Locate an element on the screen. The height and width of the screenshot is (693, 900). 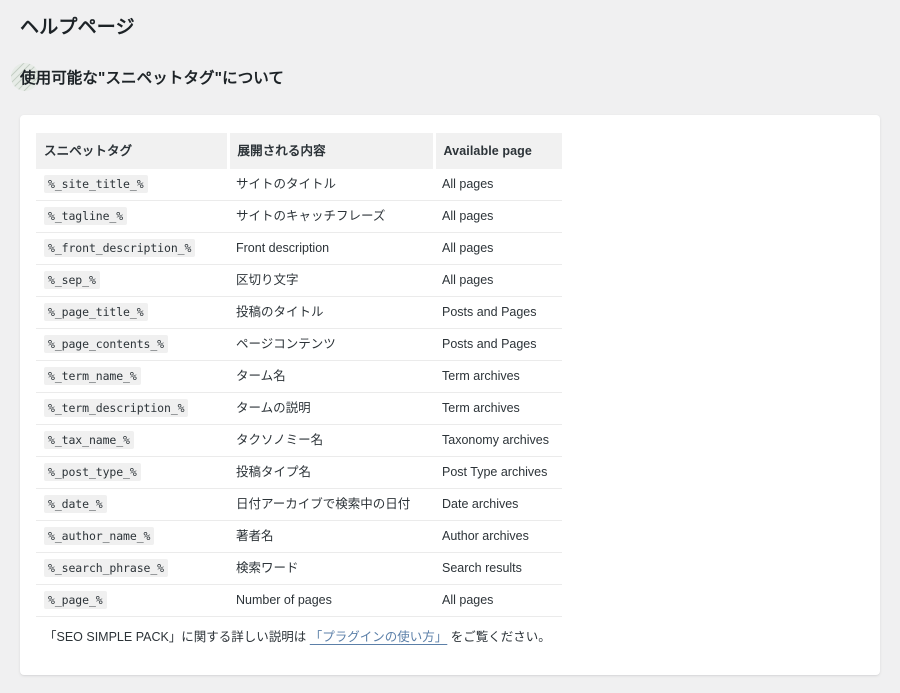
cell-description: Number of pages is located at coordinates (331, 600).